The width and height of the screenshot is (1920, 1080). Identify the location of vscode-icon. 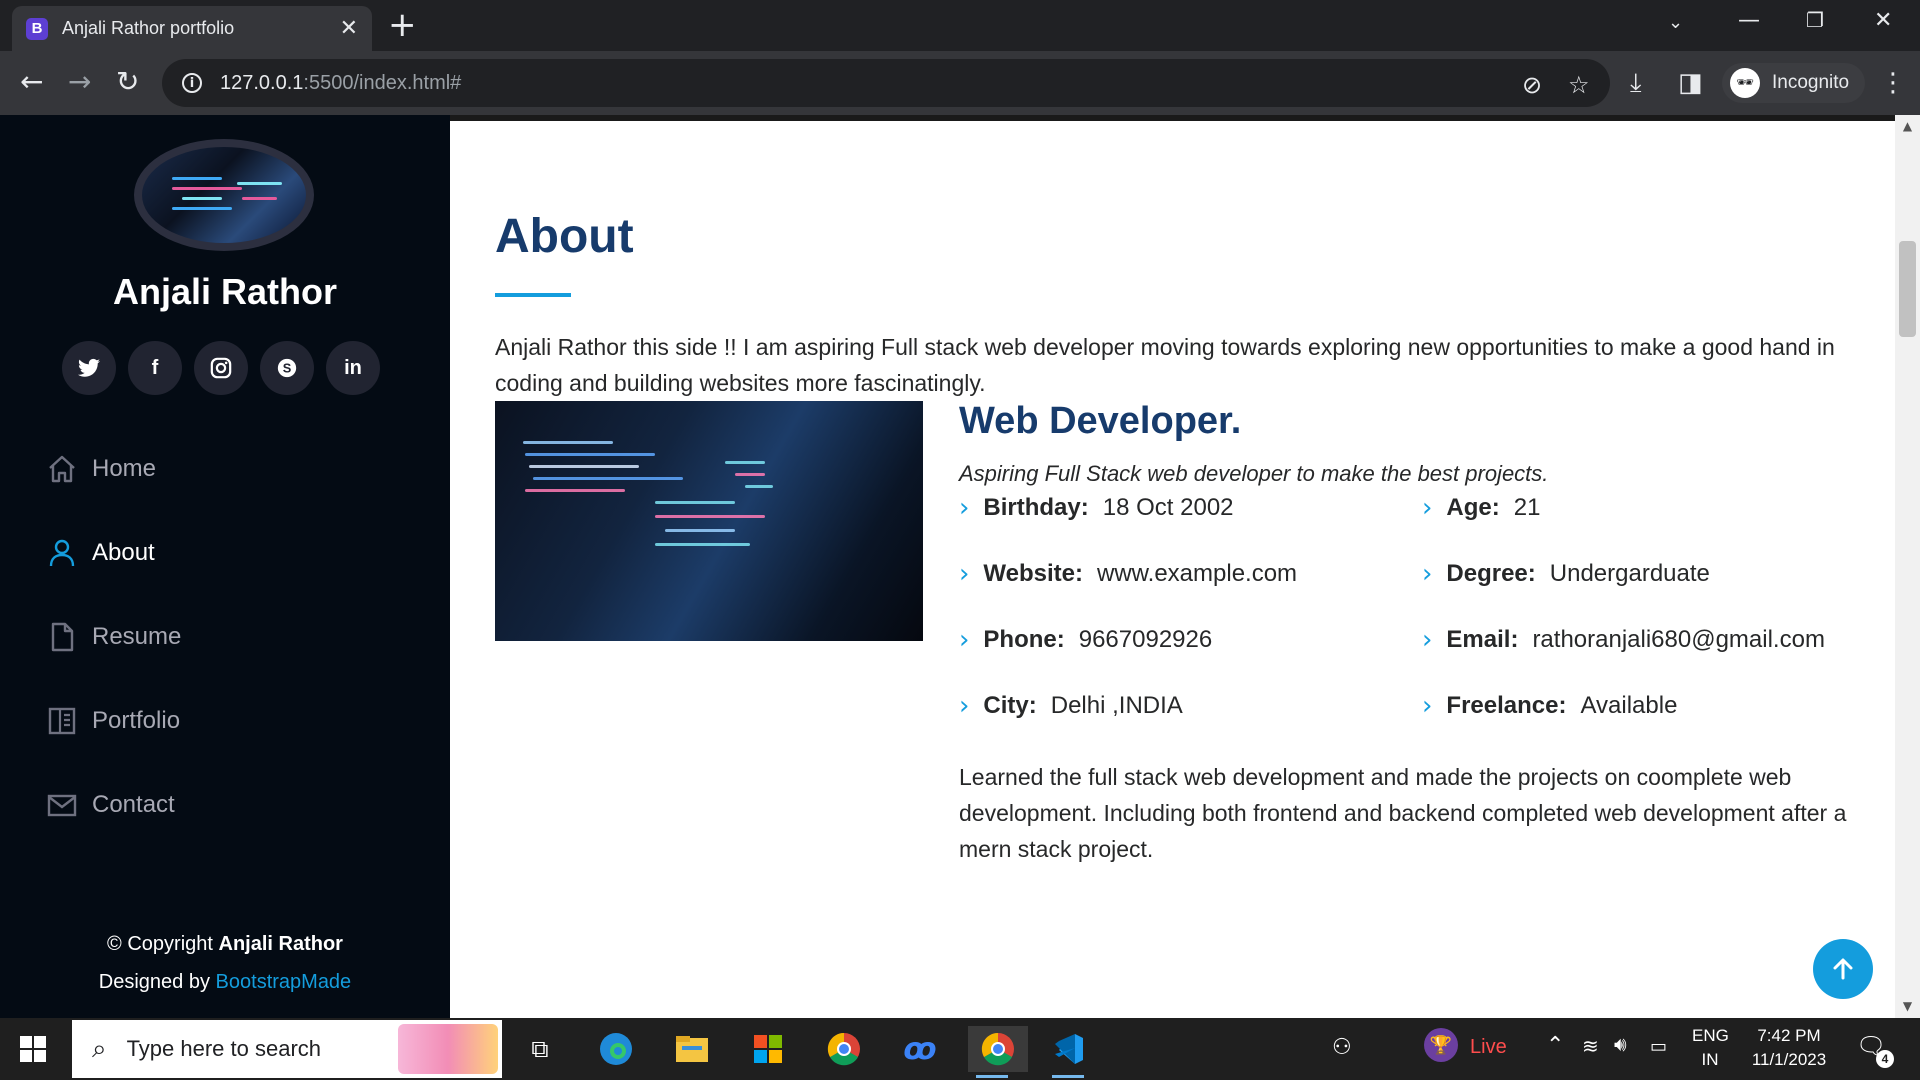
(1068, 1052).